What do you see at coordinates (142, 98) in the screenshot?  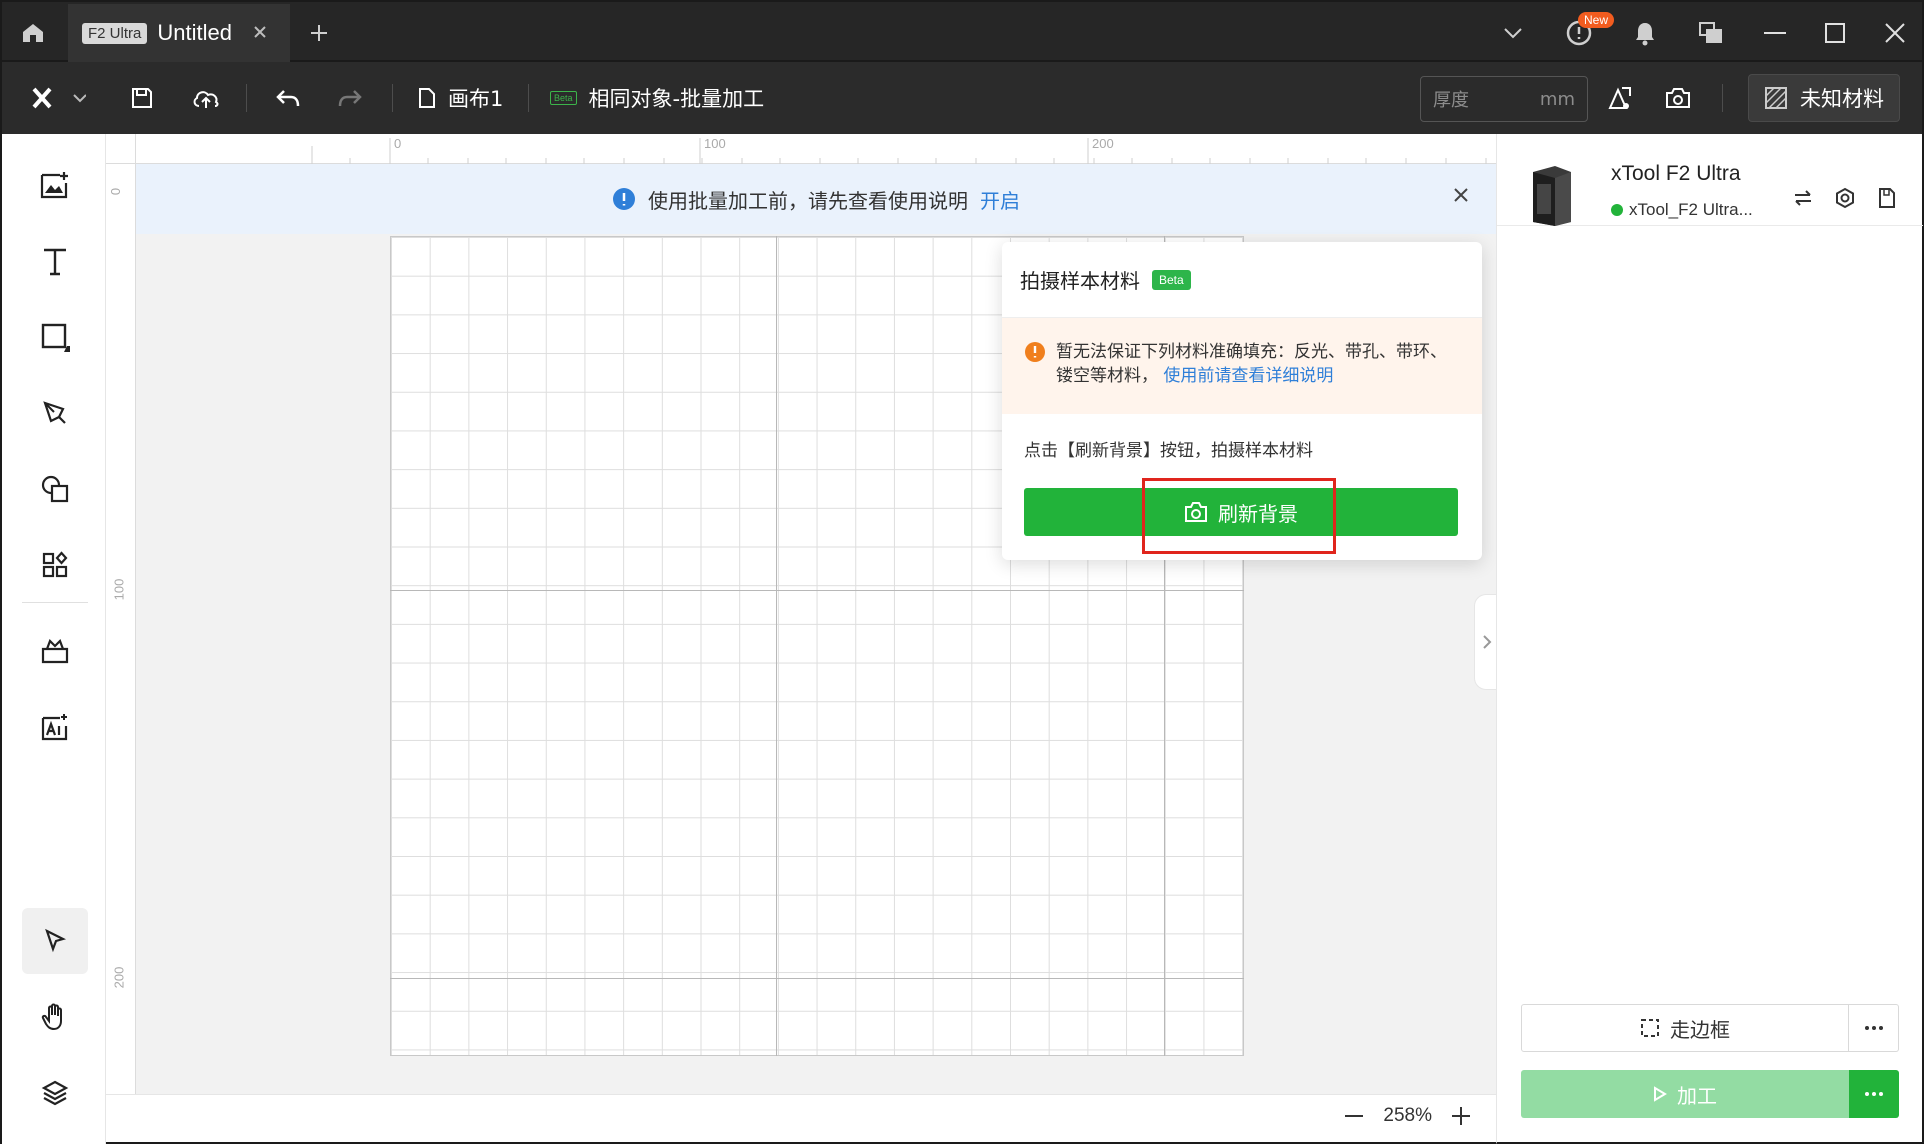 I see `save-icon` at bounding box center [142, 98].